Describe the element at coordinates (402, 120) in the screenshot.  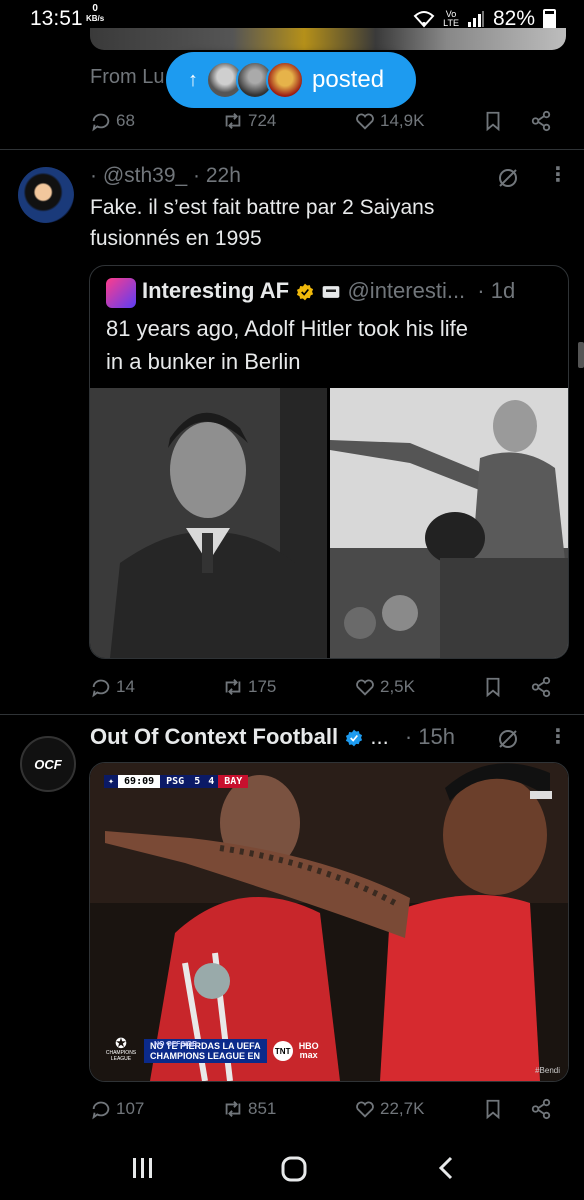
I see `like-count: 14,9K` at that location.